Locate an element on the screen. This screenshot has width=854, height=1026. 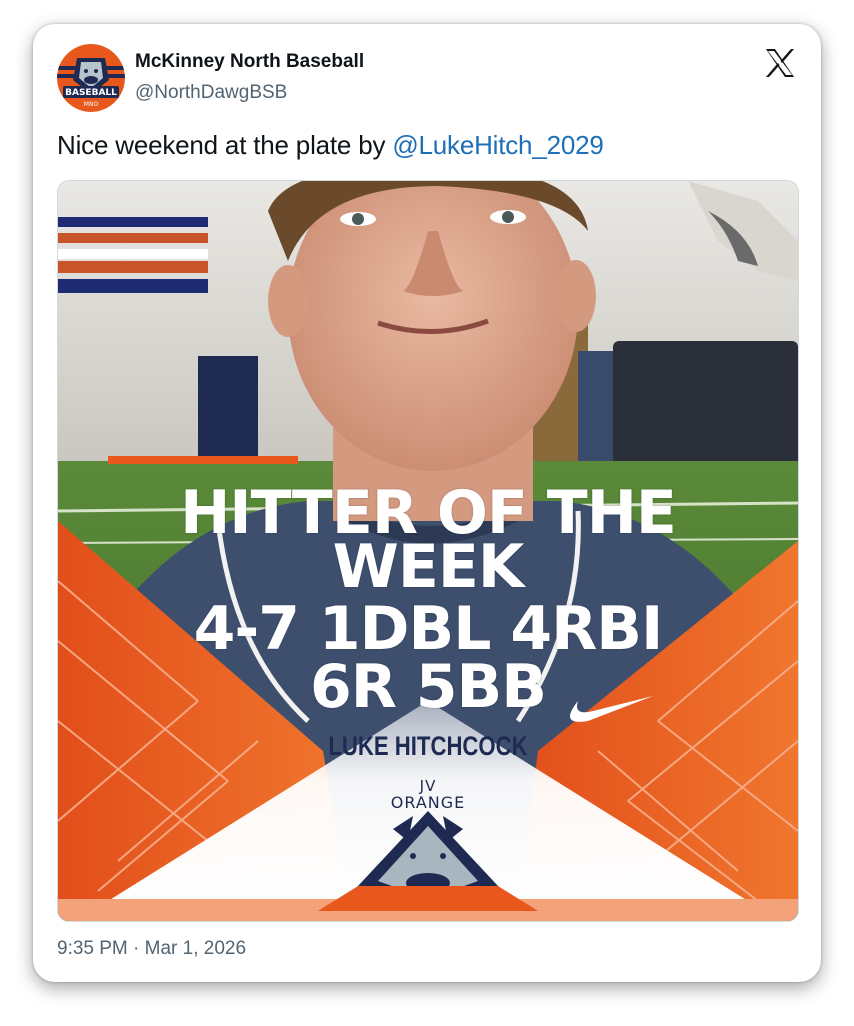
avatar: BASEBALL MNO is located at coordinates (91, 78).